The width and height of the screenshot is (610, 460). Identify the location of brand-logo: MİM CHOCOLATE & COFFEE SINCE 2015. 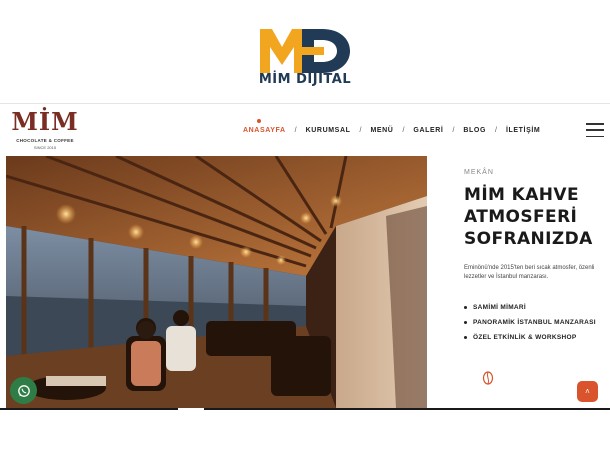
(45, 131).